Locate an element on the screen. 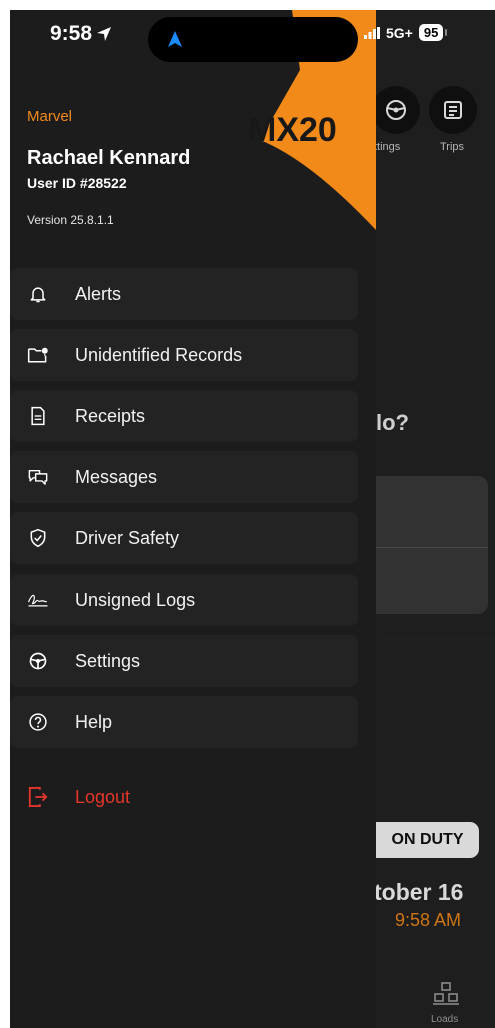 This screenshot has height=1028, width=495. menu-item-unsigned-logs: Unsigned Logs is located at coordinates (184, 600).